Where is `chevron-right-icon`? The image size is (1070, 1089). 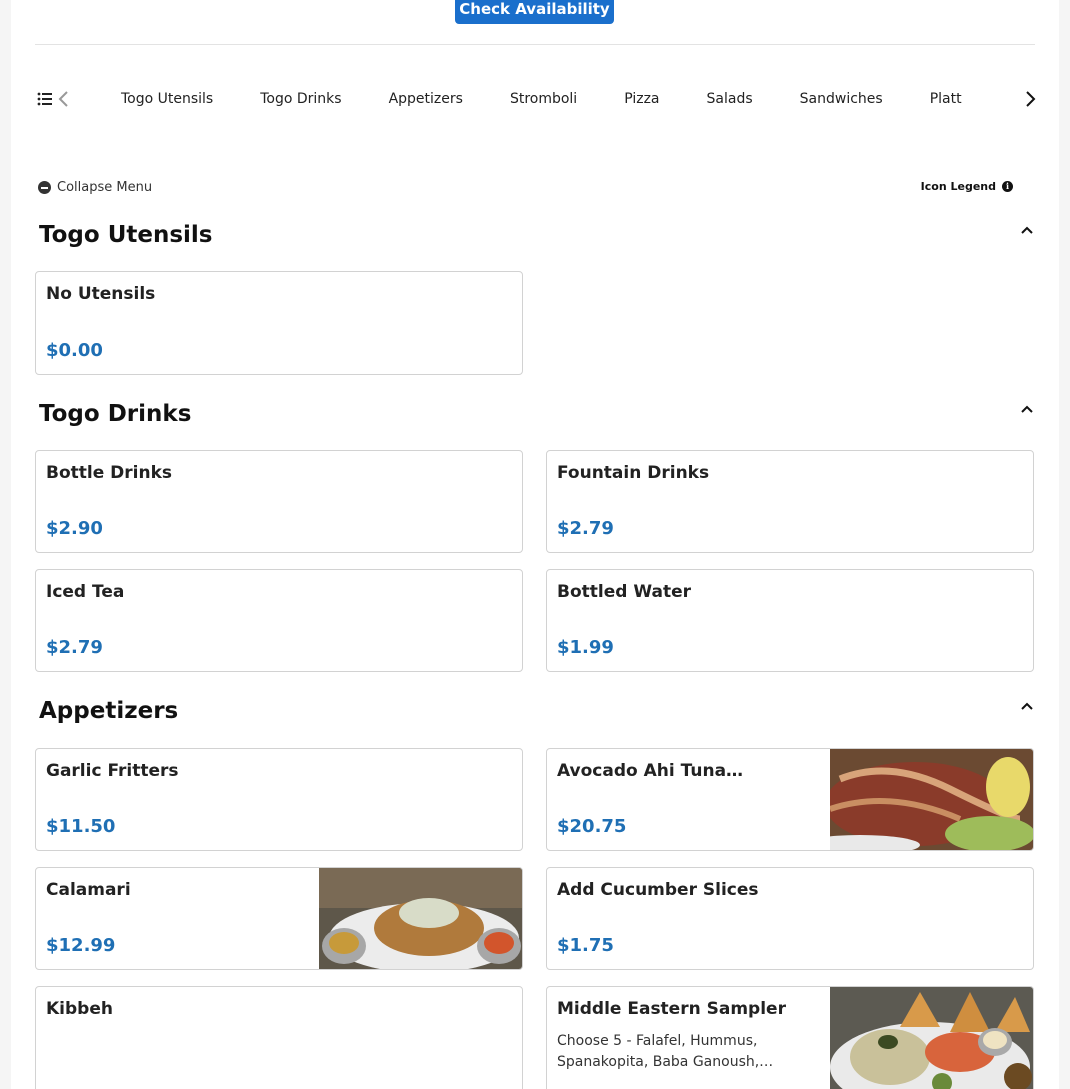
chevron-right-icon is located at coordinates (1030, 99).